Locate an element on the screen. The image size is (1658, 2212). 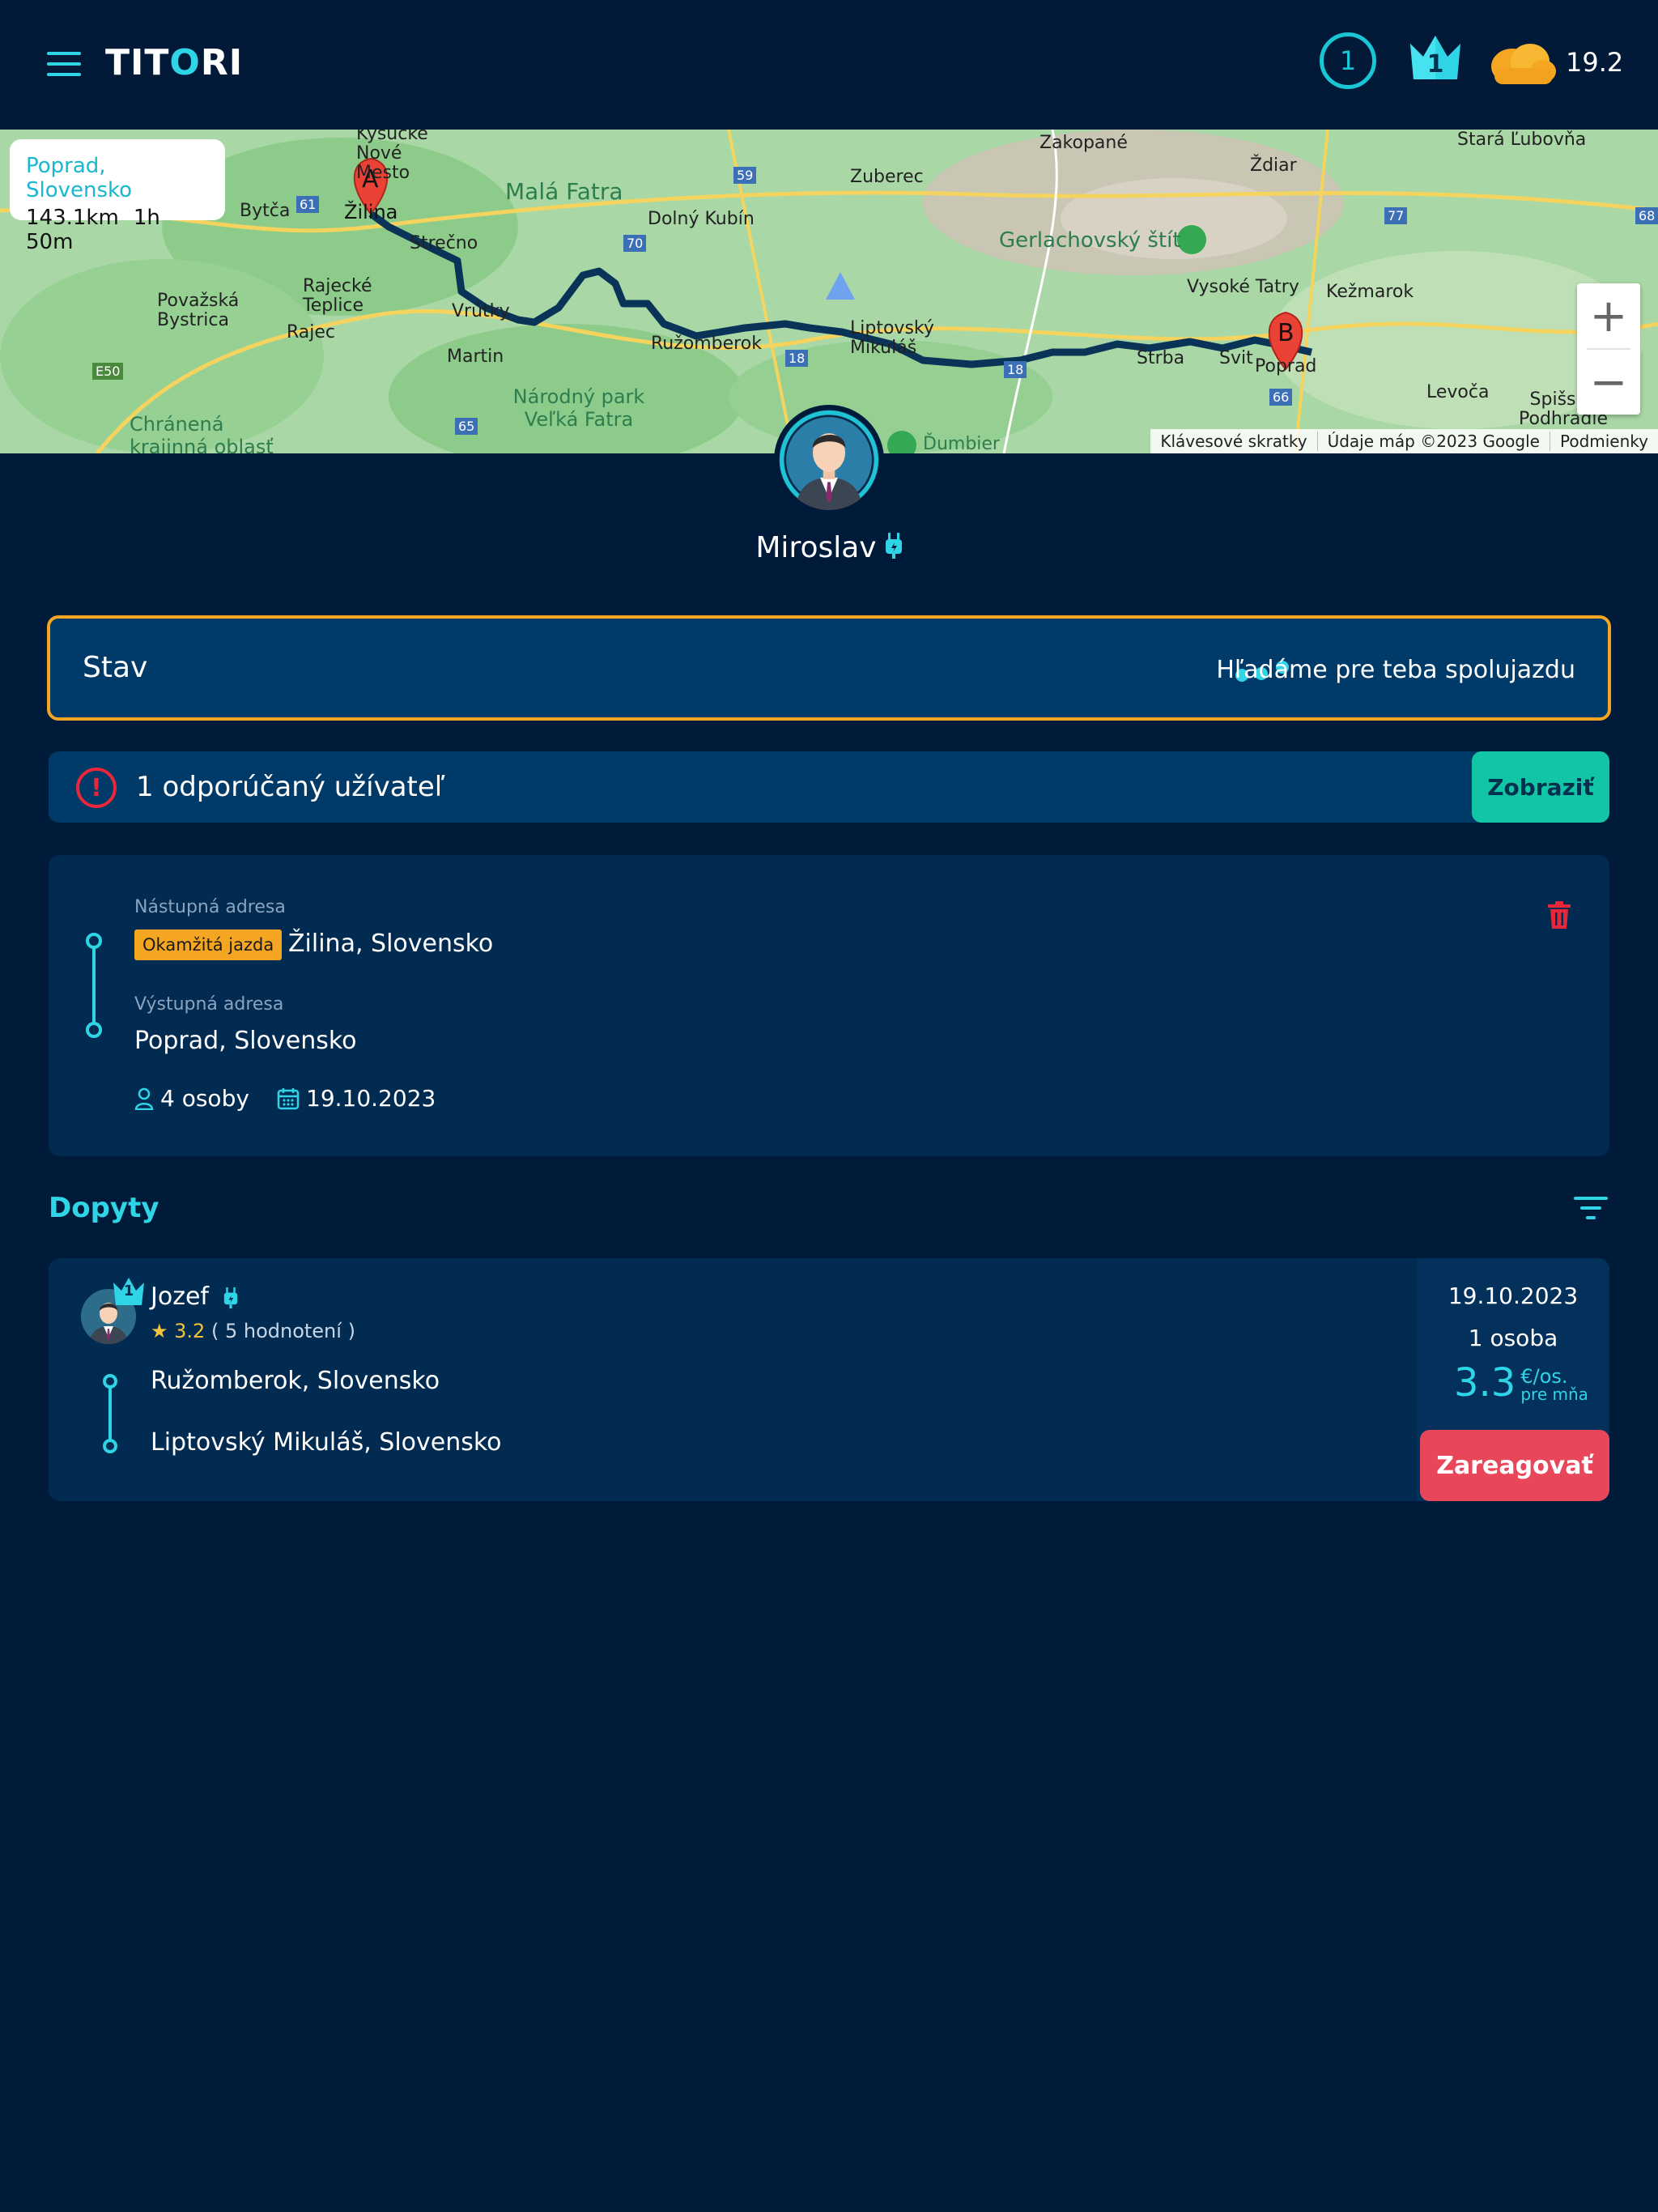
map-label: Žilina is located at coordinates (371, 212).